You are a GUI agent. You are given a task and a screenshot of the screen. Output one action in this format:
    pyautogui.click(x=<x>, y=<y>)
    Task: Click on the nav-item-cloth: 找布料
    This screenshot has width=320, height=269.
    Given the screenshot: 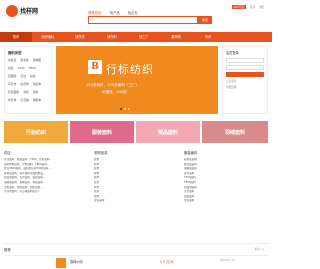 What is the action you would take?
    pyautogui.click(x=112, y=37)
    